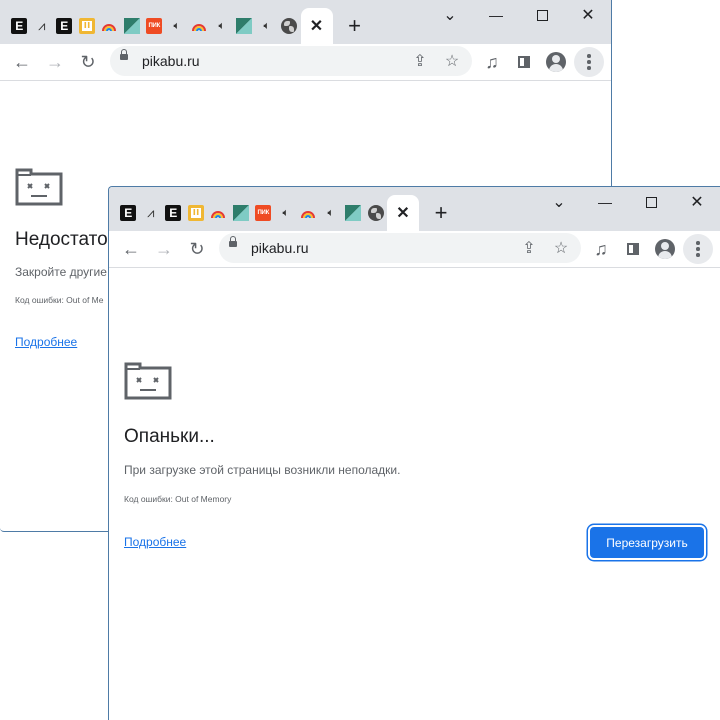 The width and height of the screenshot is (720, 720). Describe the element at coordinates (59, 300) in the screenshot. I see `error-code: Код ошибки: Out of Me` at that location.